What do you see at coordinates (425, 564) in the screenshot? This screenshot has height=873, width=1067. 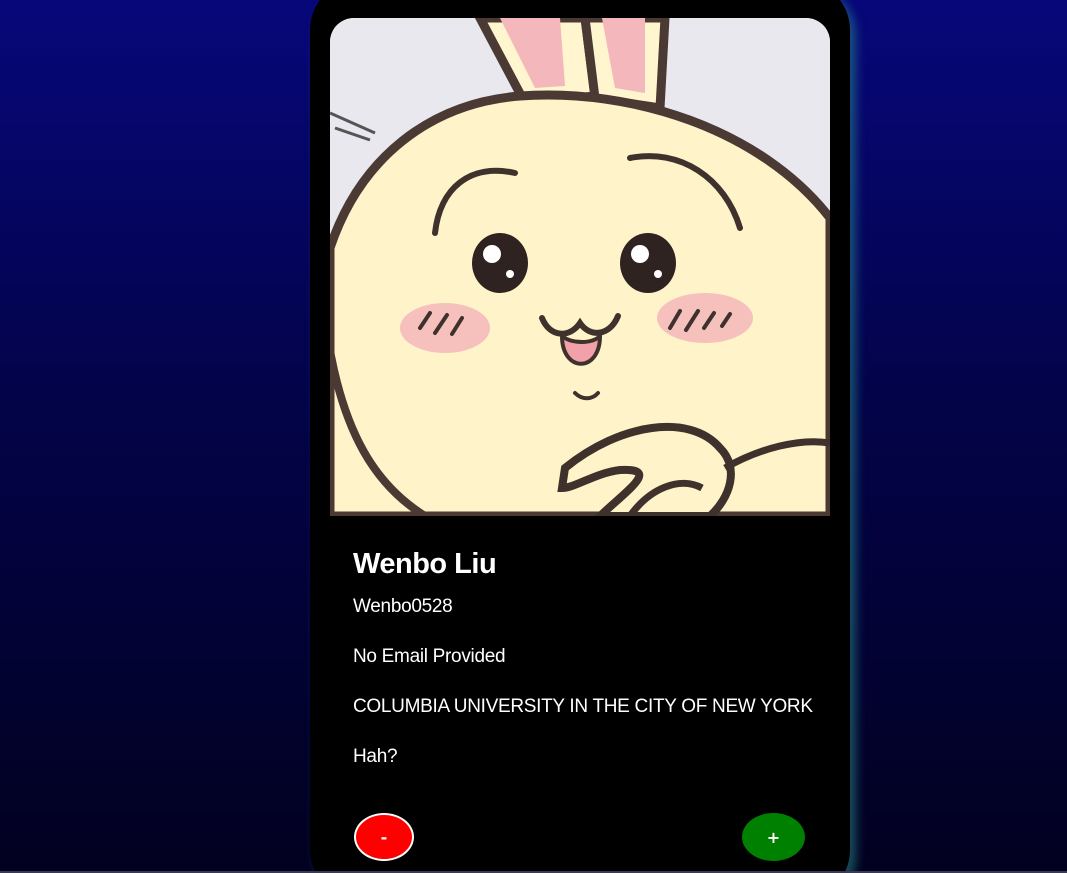 I see `profile-name: Wenbo Liu` at bounding box center [425, 564].